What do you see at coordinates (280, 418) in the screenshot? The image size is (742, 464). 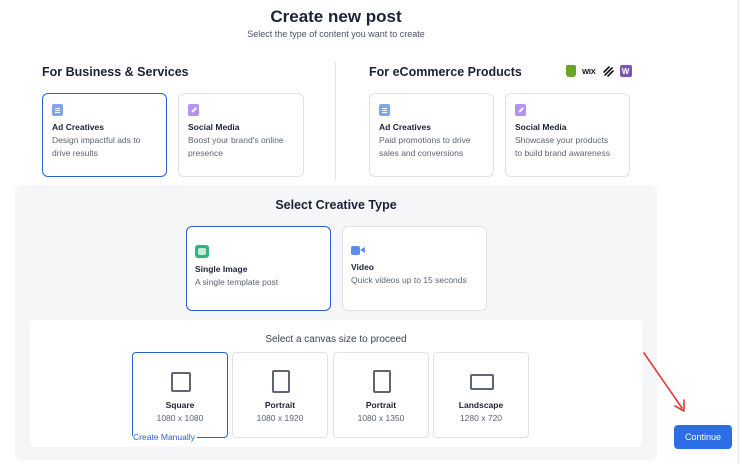 I see `canvas-size-dimensions: 1080 x 1920` at bounding box center [280, 418].